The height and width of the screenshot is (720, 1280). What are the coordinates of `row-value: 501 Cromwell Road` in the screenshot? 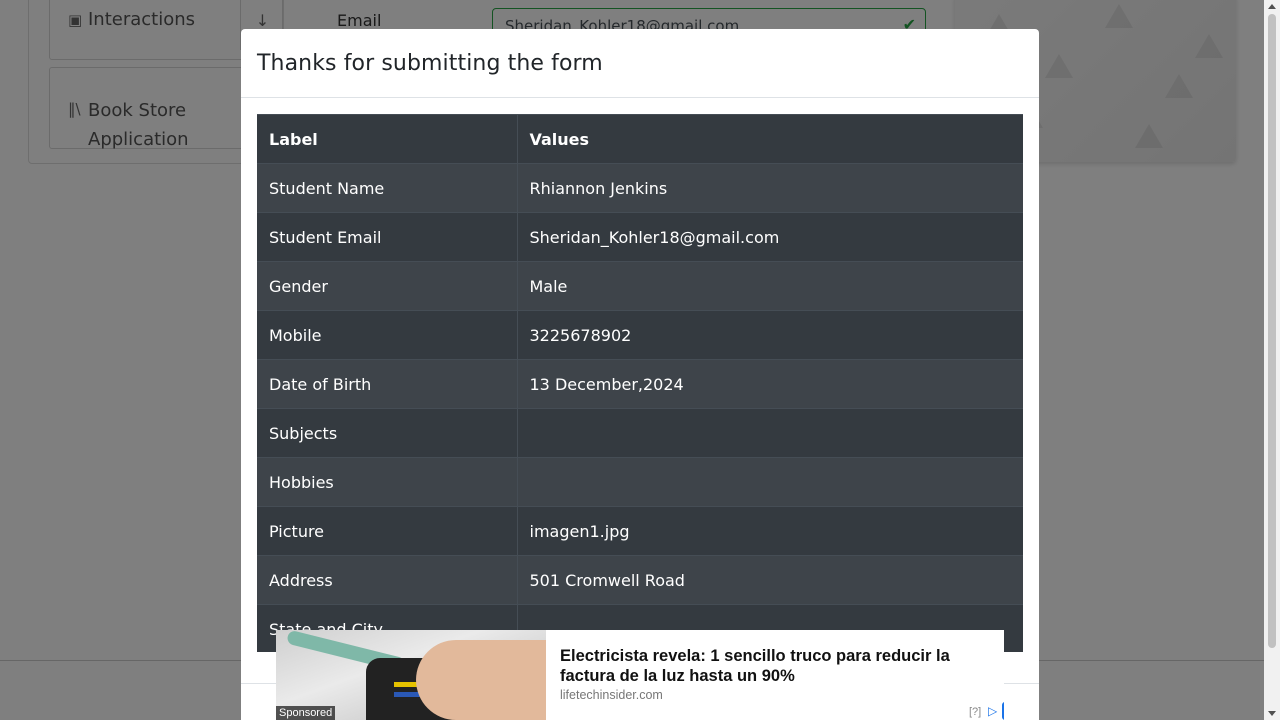 It's located at (770, 580).